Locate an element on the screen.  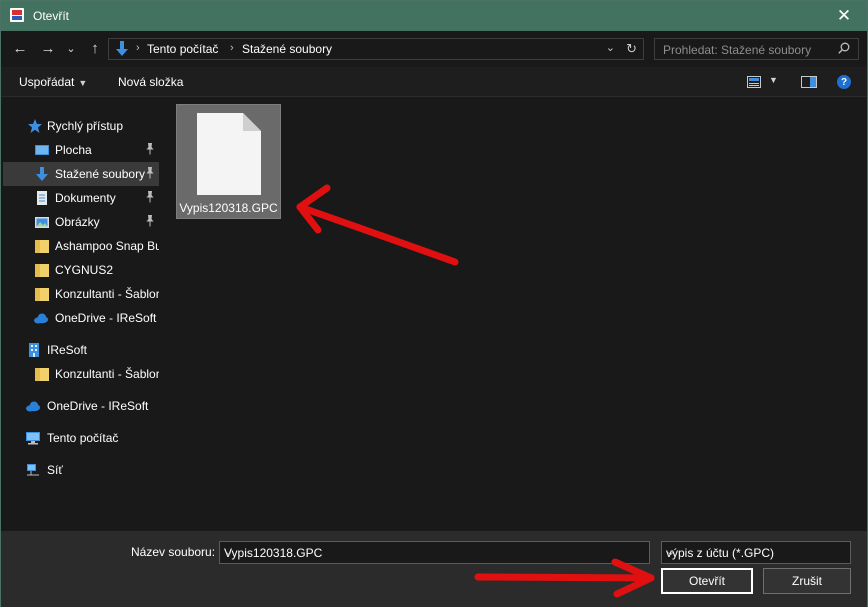
computer-icon is located at coordinates (33, 438).